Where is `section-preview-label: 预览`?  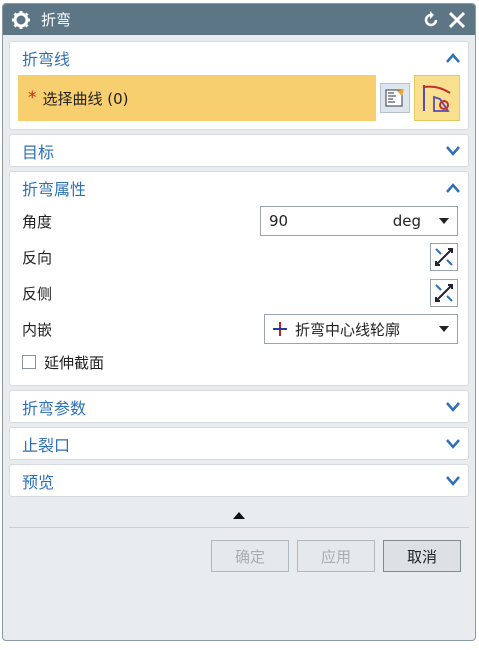
section-preview-label: 预览 is located at coordinates (38, 482).